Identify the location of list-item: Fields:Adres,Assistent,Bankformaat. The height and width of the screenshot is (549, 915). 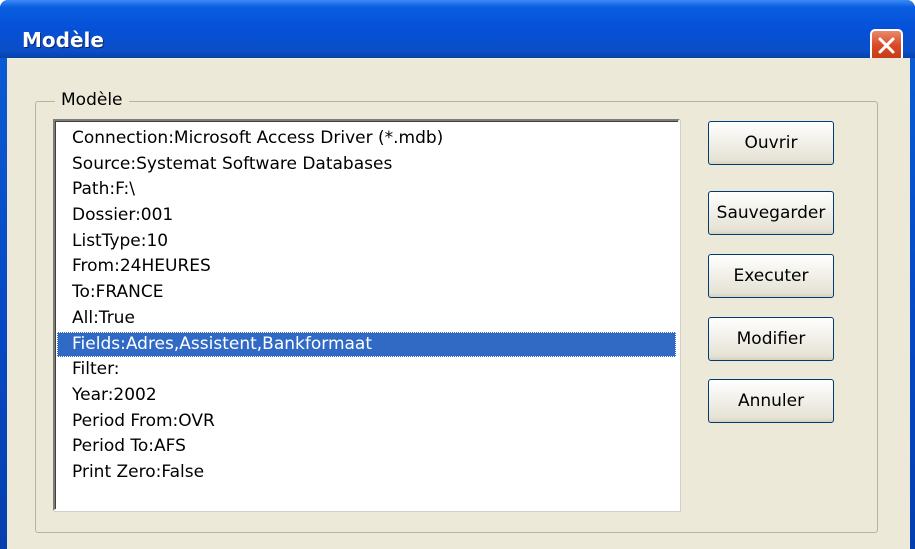
(366, 344).